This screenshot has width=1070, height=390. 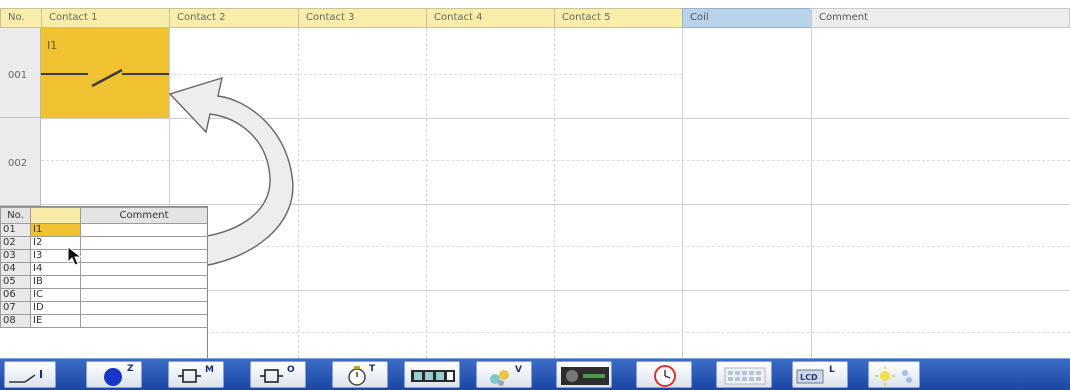 I want to click on column-header-no: No., so click(x=21, y=18).